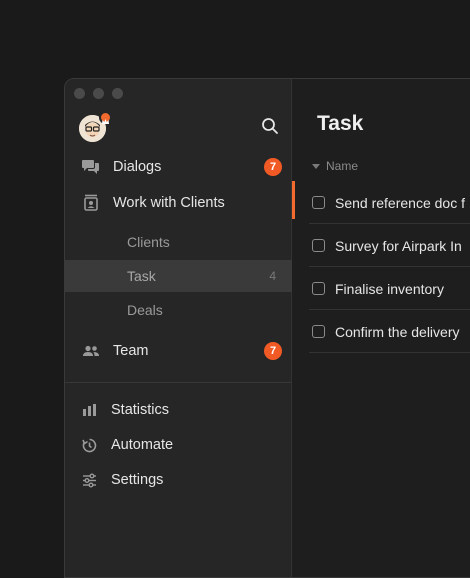 Image resolution: width=470 pixels, height=578 pixels. What do you see at coordinates (117, 93) in the screenshot?
I see `maximize-window-button` at bounding box center [117, 93].